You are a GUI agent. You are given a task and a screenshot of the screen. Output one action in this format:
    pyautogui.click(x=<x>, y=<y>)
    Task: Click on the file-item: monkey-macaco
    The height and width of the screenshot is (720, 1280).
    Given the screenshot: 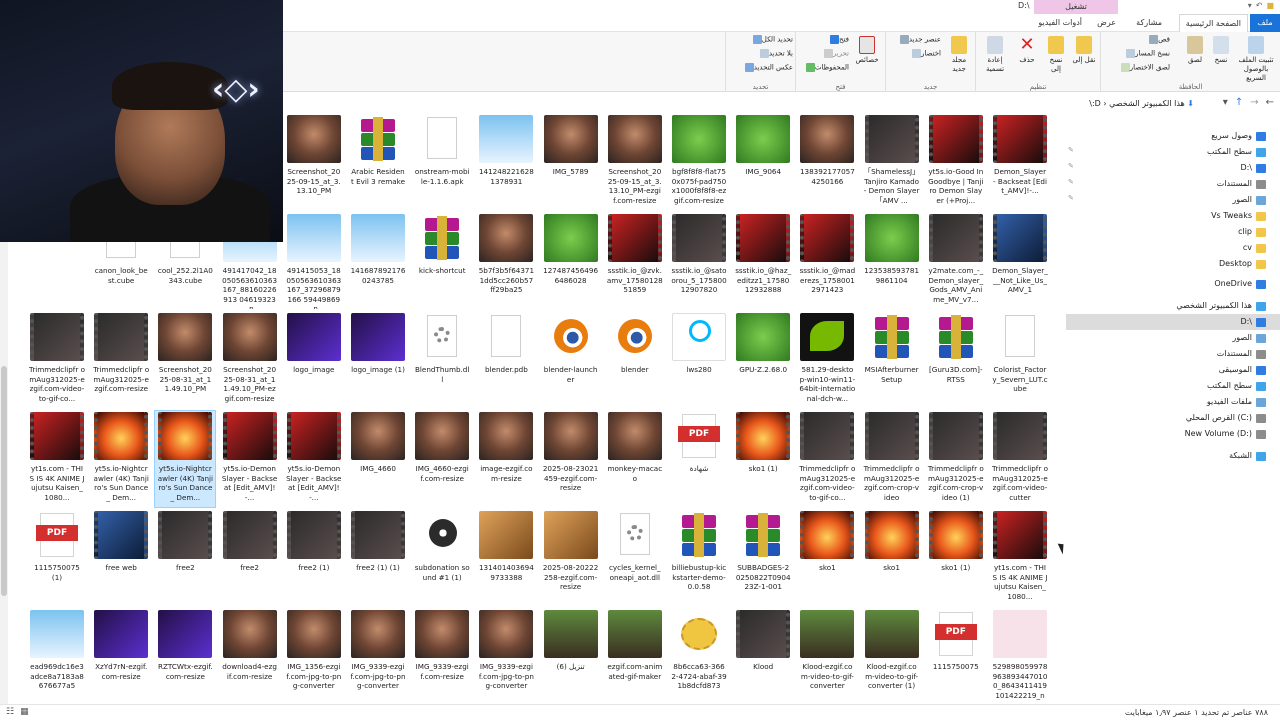 What is the action you would take?
    pyautogui.click(x=635, y=459)
    